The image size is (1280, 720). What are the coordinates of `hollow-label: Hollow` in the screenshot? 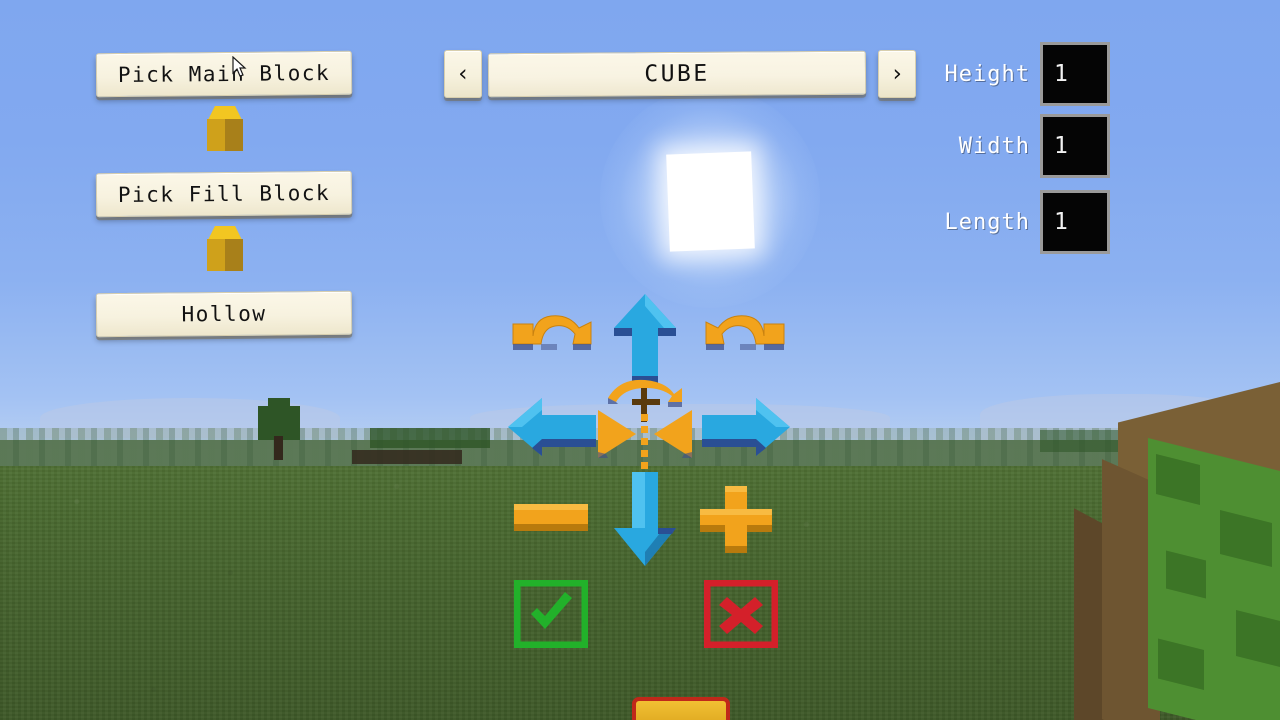 It's located at (224, 314).